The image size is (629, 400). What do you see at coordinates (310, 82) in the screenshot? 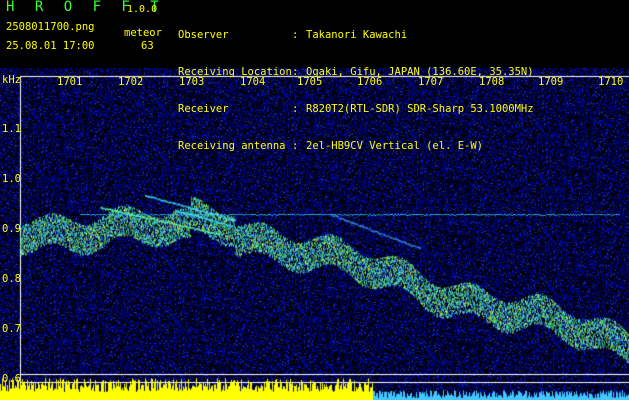
I see `time-tick: 1705` at bounding box center [310, 82].